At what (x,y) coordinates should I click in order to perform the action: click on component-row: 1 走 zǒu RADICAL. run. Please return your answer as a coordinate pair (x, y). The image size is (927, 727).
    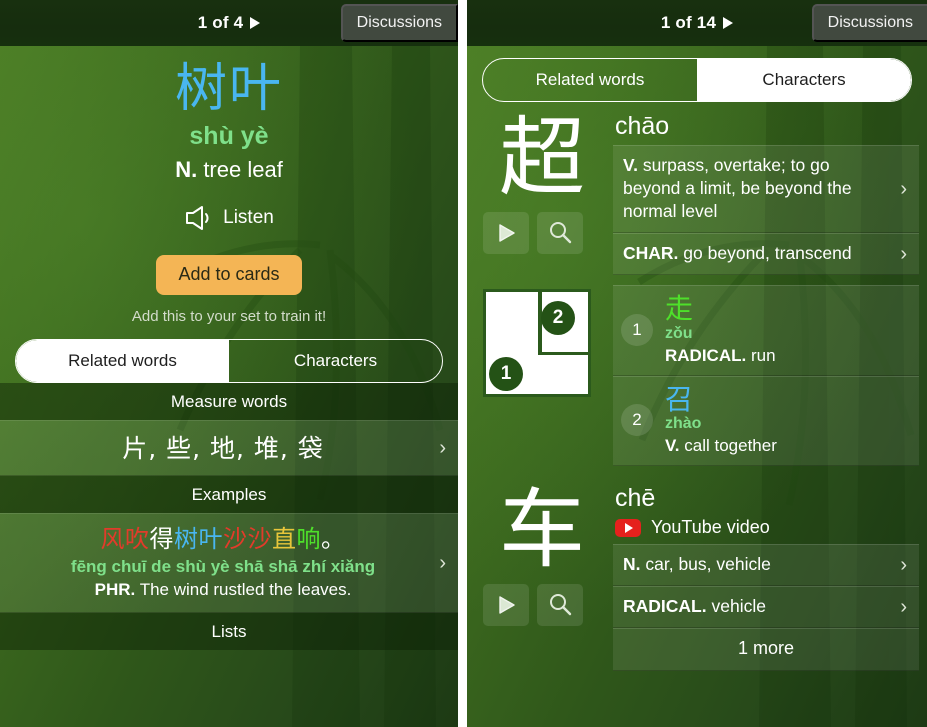
    Looking at the image, I should click on (766, 330).